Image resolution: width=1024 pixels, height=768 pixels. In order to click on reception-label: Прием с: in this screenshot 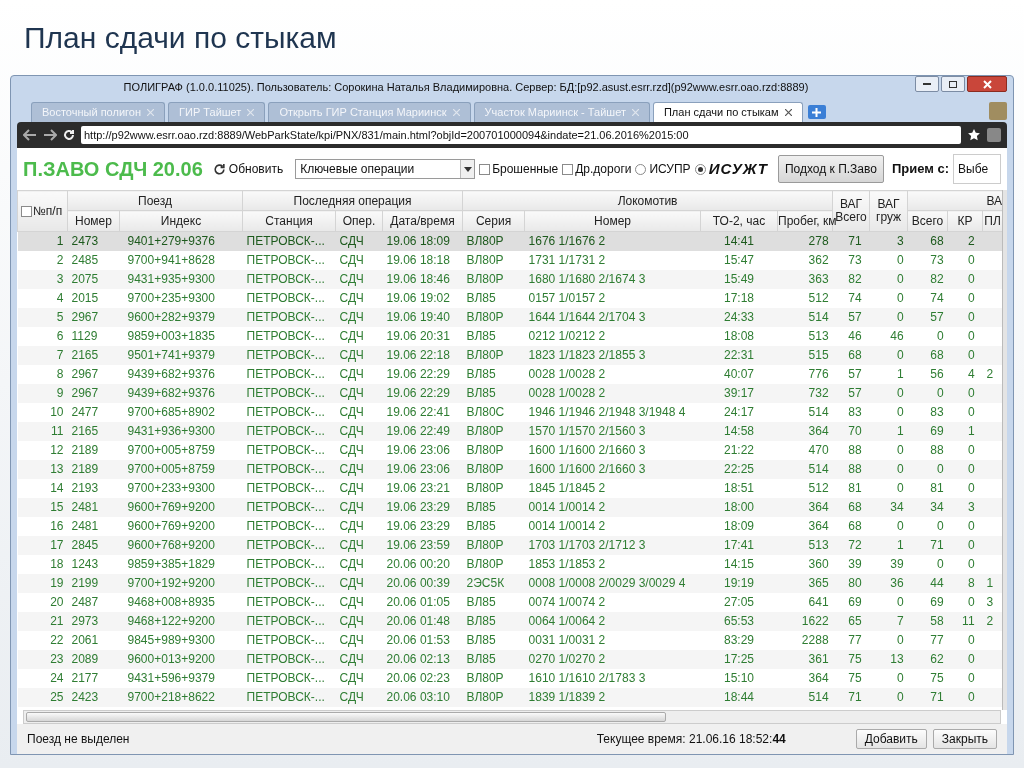, I will do `click(920, 169)`.